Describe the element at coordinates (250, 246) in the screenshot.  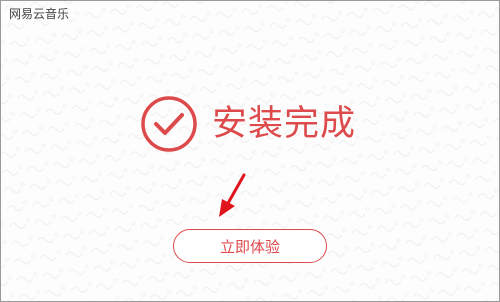
I see `try-now-button: 立即体验` at that location.